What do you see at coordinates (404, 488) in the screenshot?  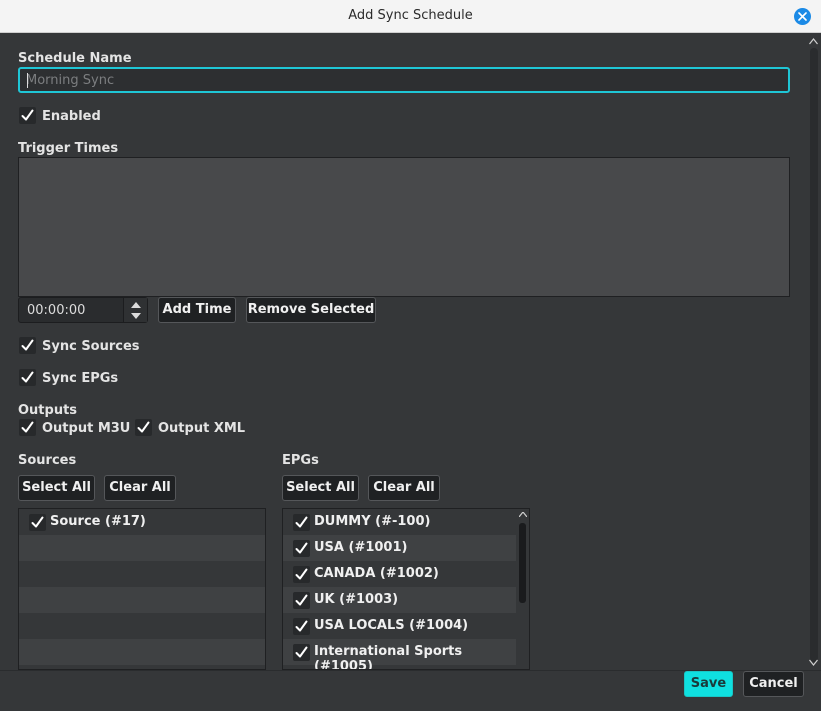 I see `epgs-clear-all-button: Clear All` at bounding box center [404, 488].